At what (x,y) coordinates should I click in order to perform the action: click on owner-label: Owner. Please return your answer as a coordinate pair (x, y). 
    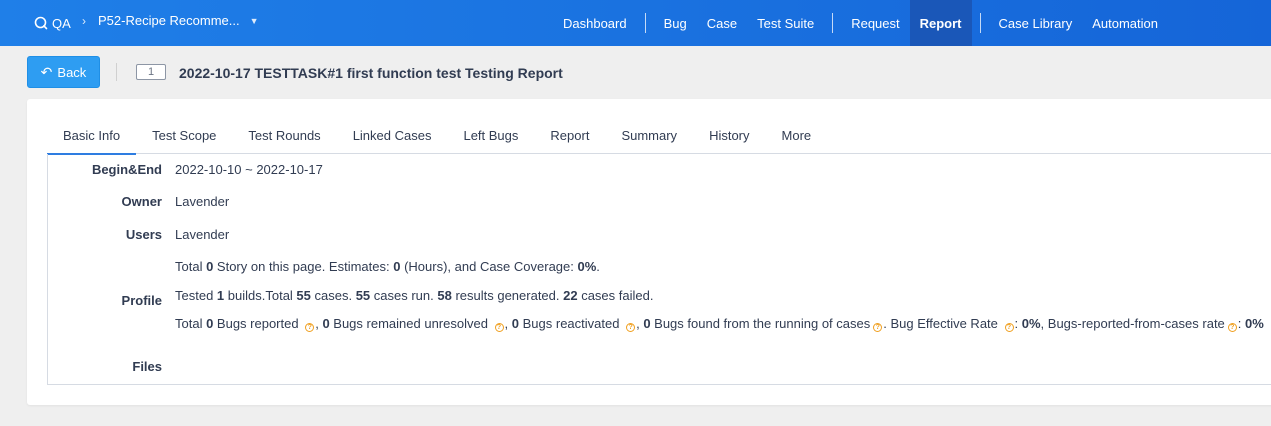
    Looking at the image, I should click on (141, 201).